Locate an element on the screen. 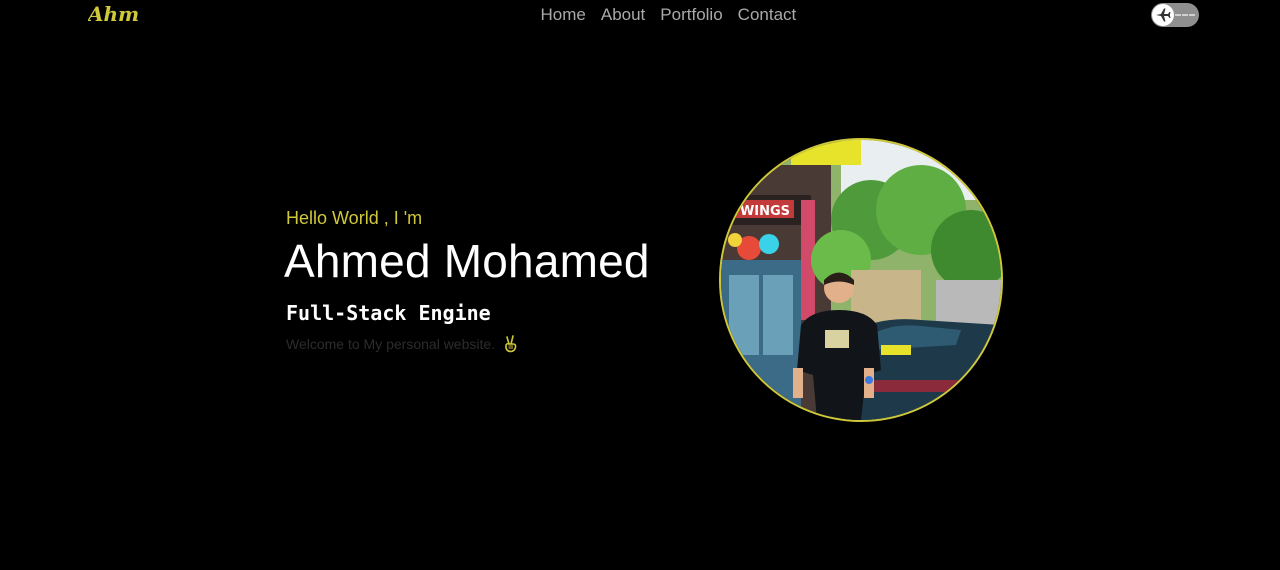 The width and height of the screenshot is (1280, 570). theme-toggle is located at coordinates (1175, 15).